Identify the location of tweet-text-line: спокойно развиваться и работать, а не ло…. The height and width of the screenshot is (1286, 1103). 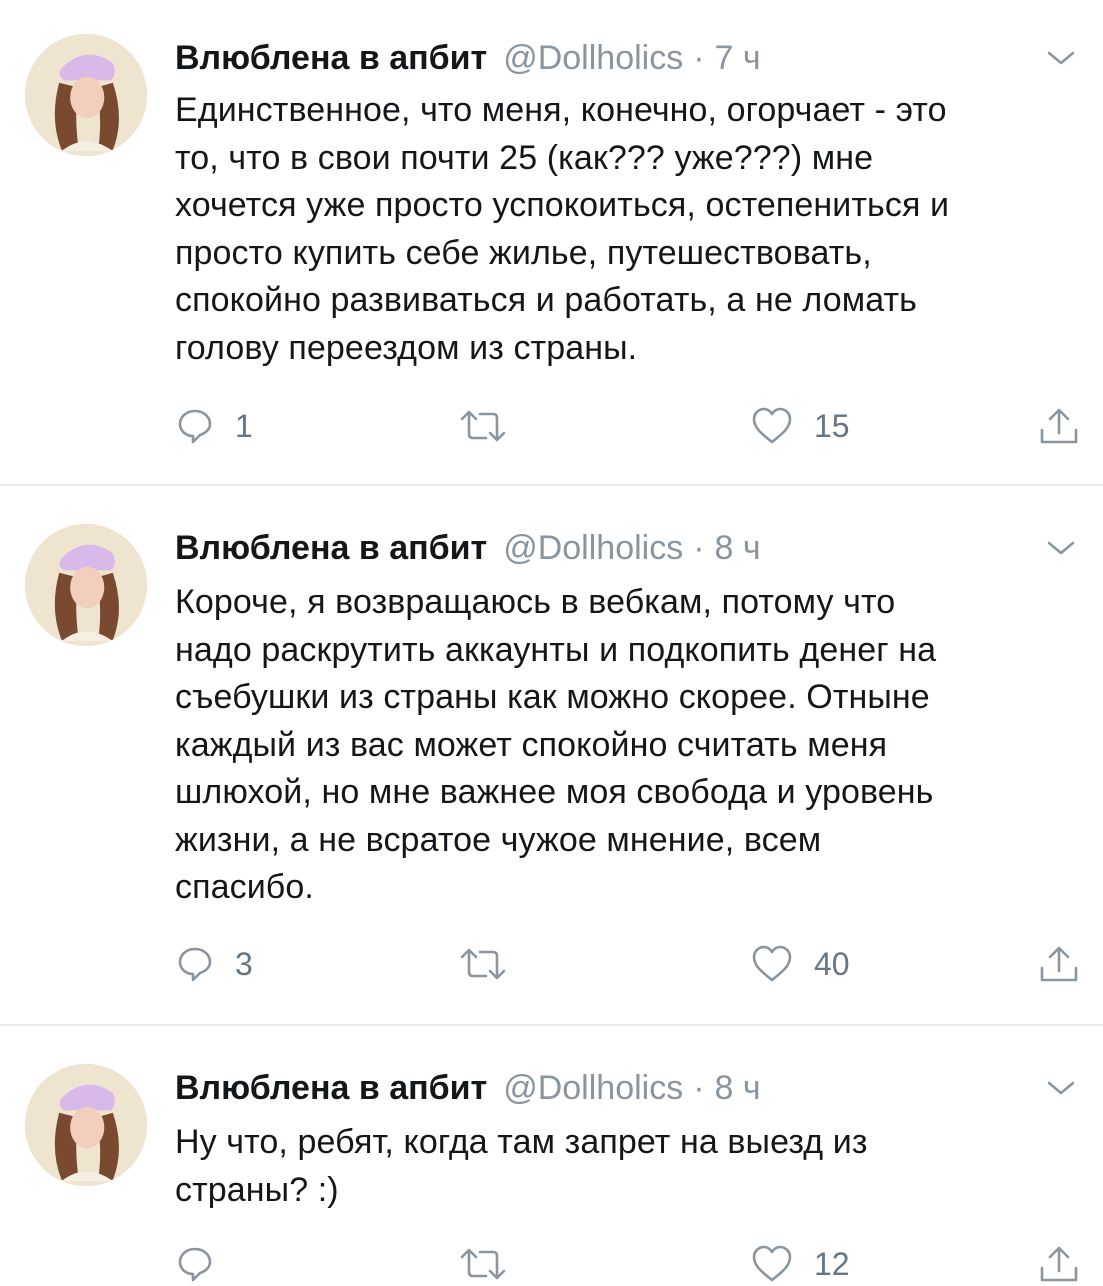
(546, 300).